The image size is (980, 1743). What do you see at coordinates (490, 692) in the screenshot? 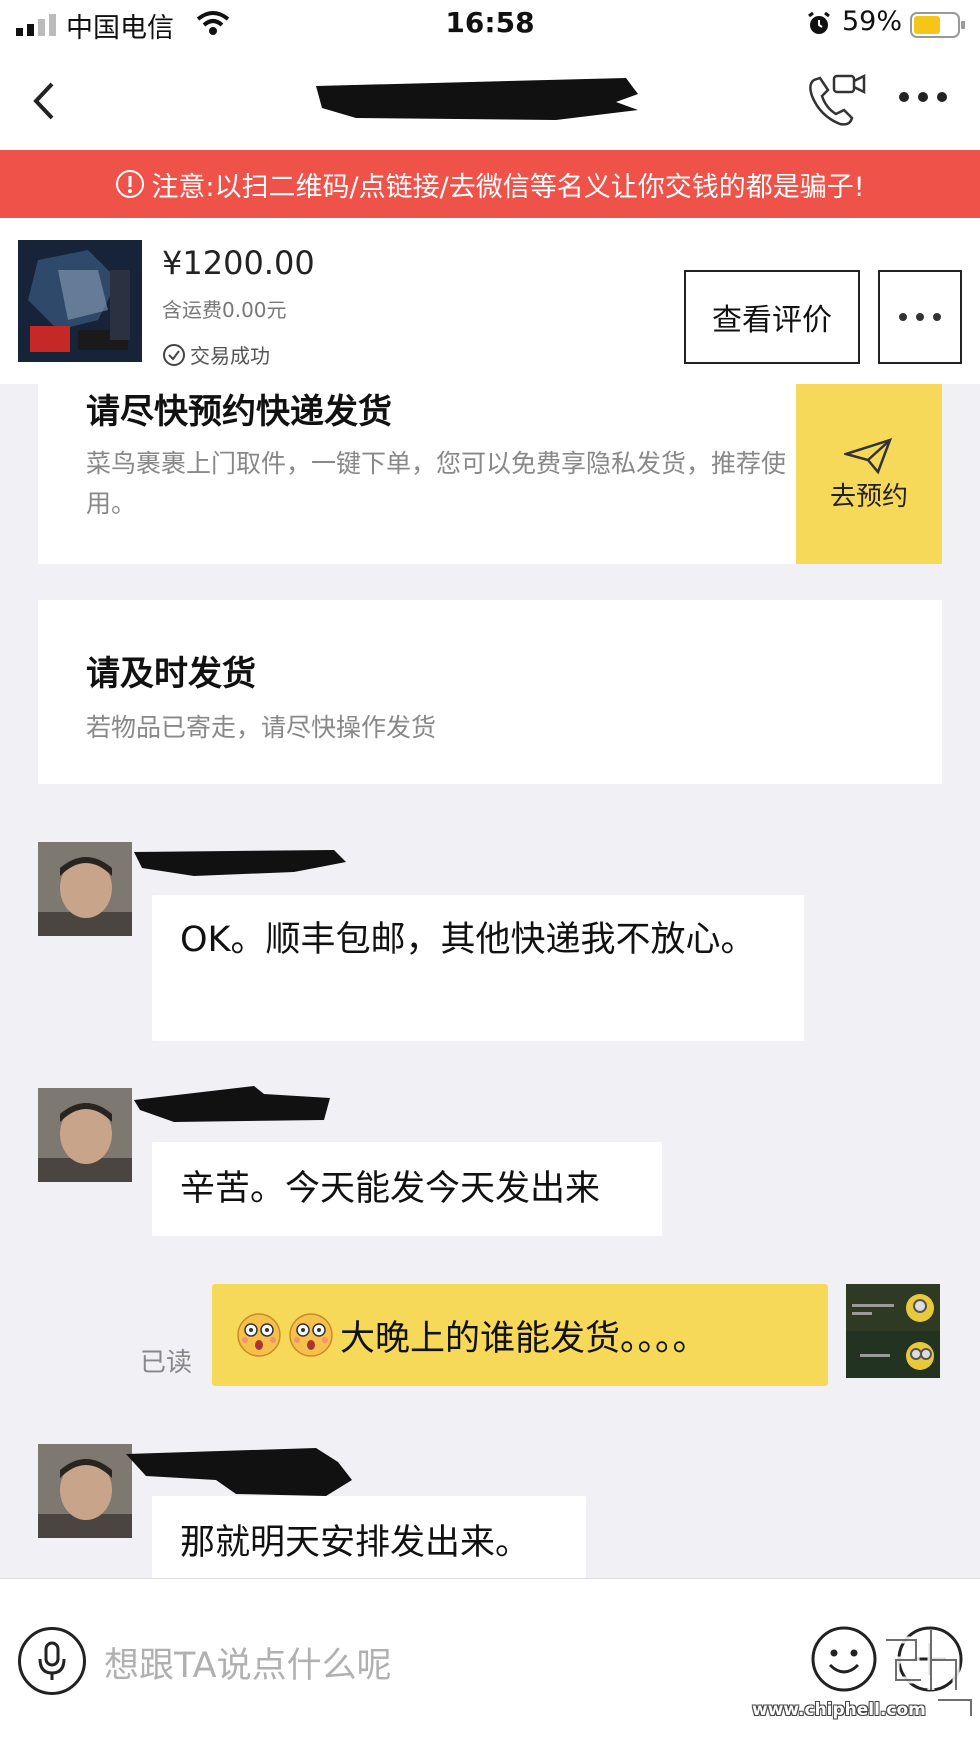
I see `ship-reminder-card: 请及时发货 若物品已寄走，请尽快操作发货` at bounding box center [490, 692].